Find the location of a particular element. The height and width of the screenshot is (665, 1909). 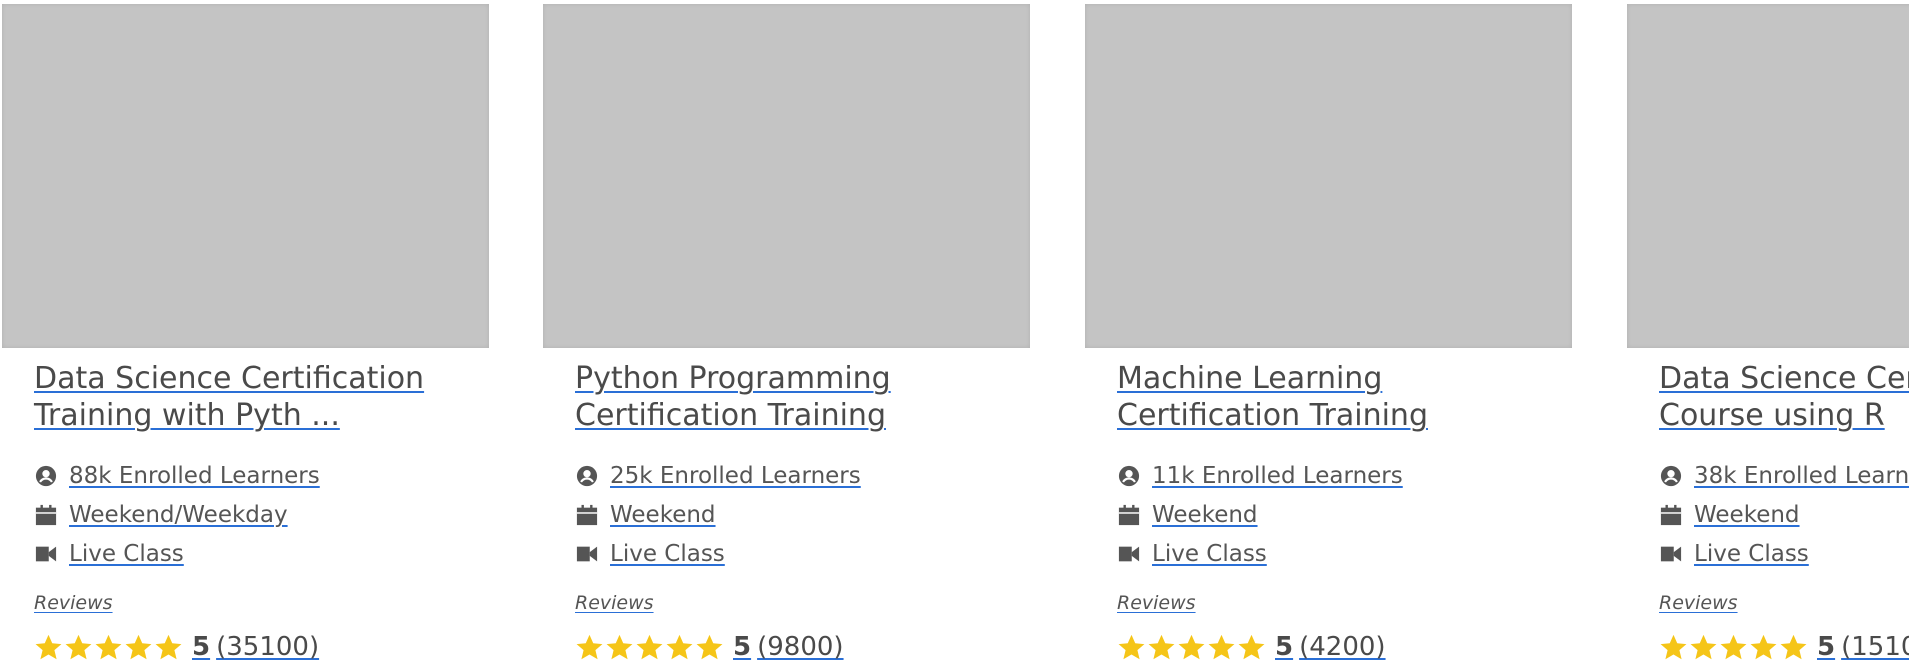

course-title-link: Data Science Cert Course using R is located at coordinates (1784, 397).